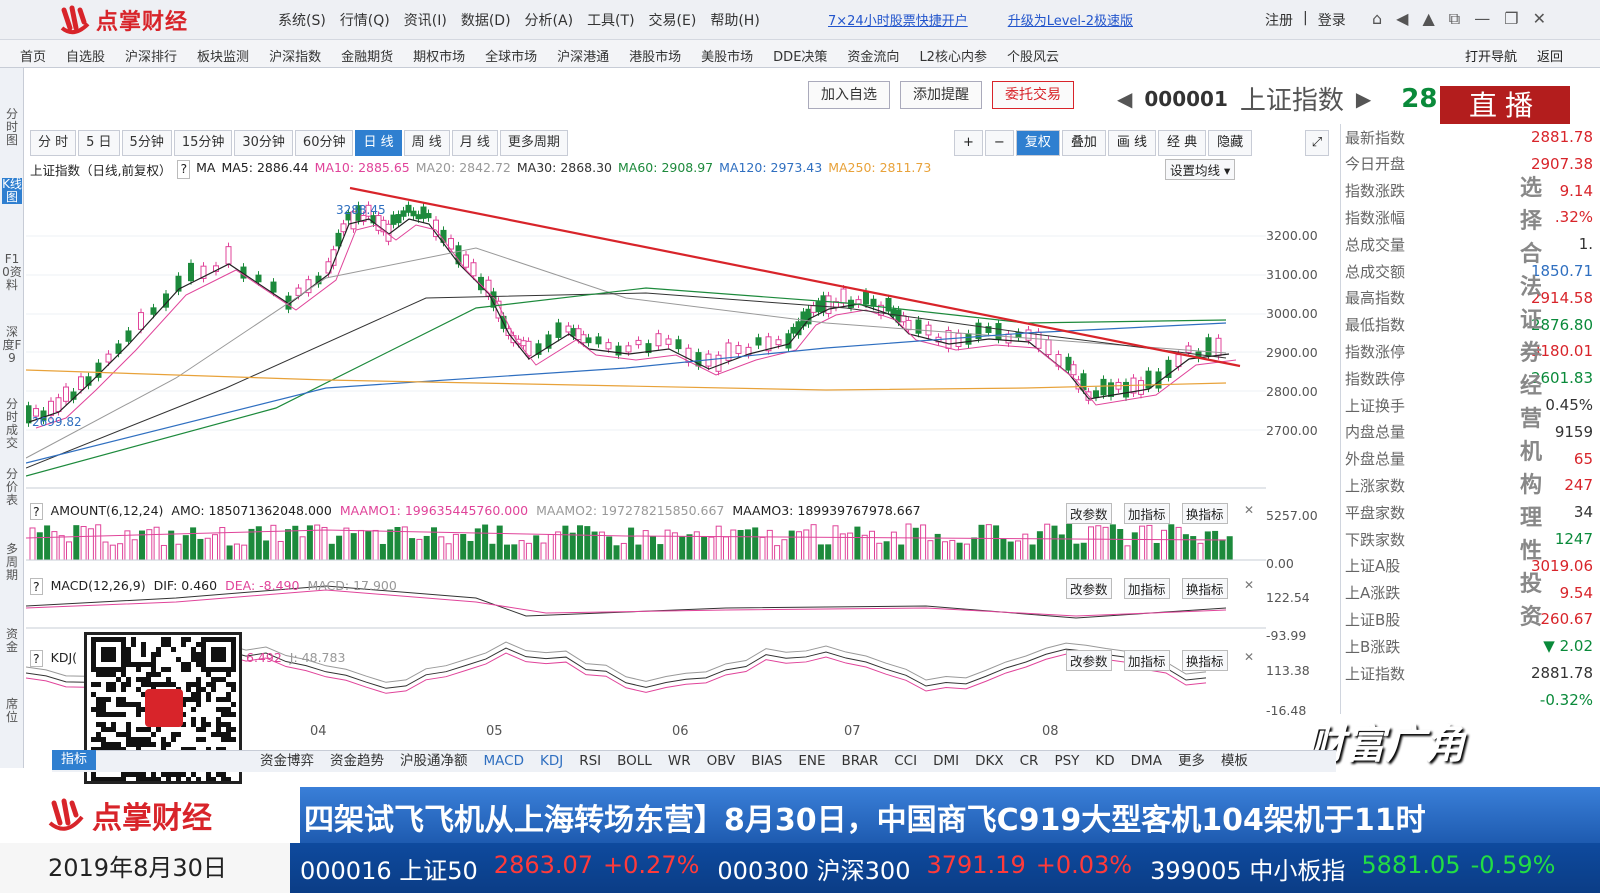  I want to click on indicator-item: 更多, so click(1191, 761).